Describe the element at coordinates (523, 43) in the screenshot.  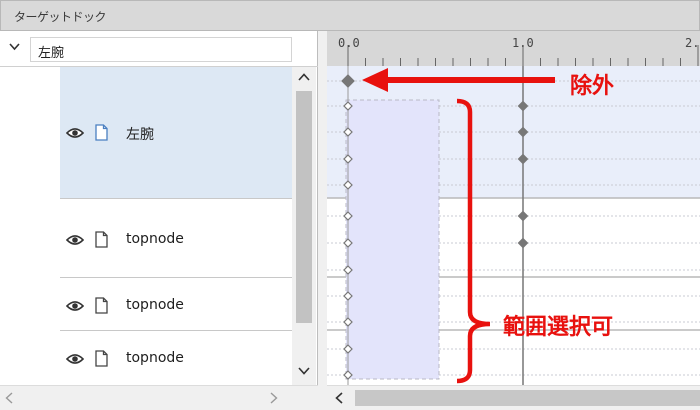
I see `ruler-label-1: 1.0` at that location.